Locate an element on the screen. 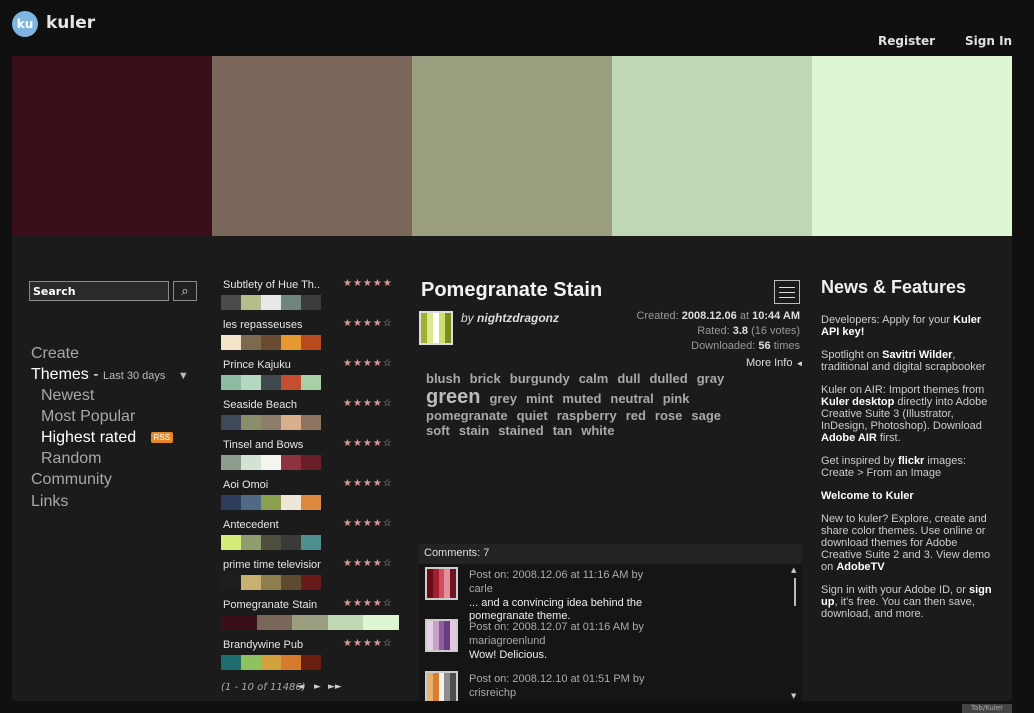 This screenshot has height=713, width=1034. tag-calm: calm is located at coordinates (594, 378).